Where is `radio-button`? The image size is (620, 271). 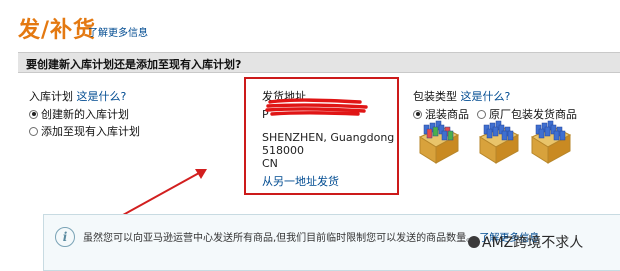 radio-button is located at coordinates (33, 131).